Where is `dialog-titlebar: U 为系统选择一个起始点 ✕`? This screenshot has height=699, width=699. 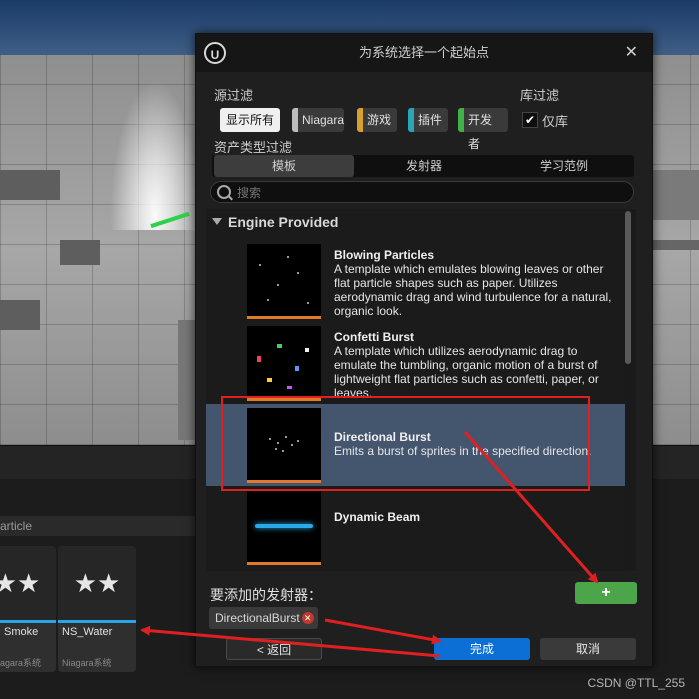 dialog-titlebar: U 为系统选择一个起始点 ✕ is located at coordinates (424, 53).